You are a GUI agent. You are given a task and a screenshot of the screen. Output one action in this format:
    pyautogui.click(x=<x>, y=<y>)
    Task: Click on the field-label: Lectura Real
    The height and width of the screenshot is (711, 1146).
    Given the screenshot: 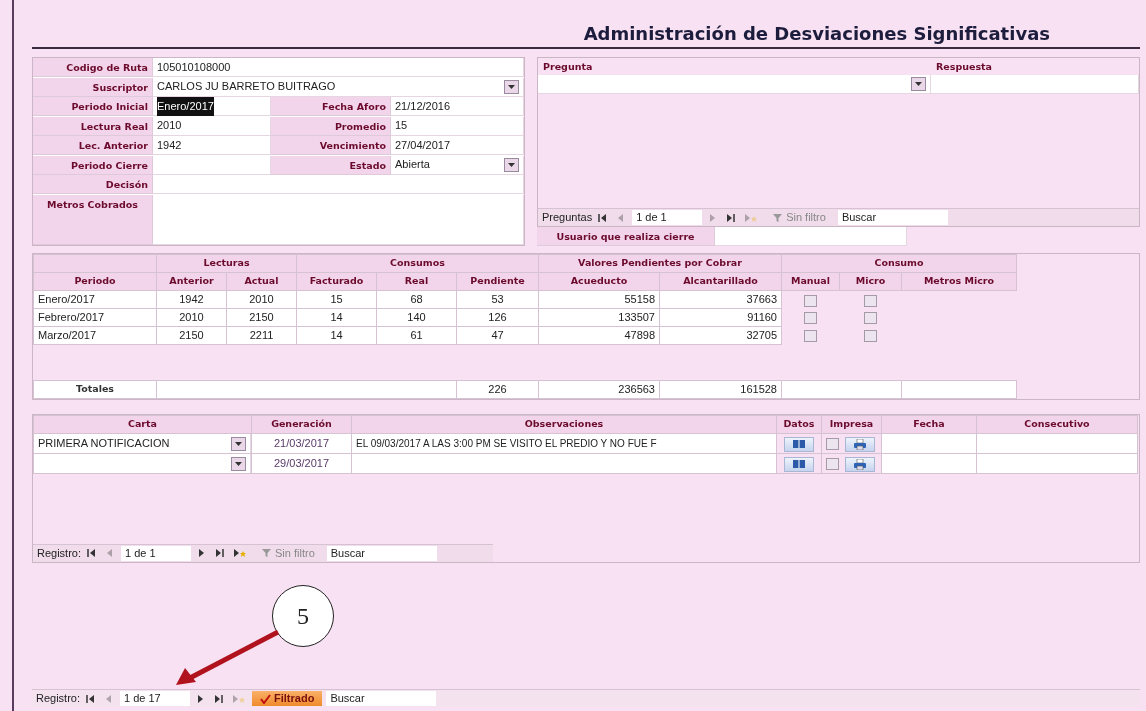 What is the action you would take?
    pyautogui.click(x=93, y=126)
    